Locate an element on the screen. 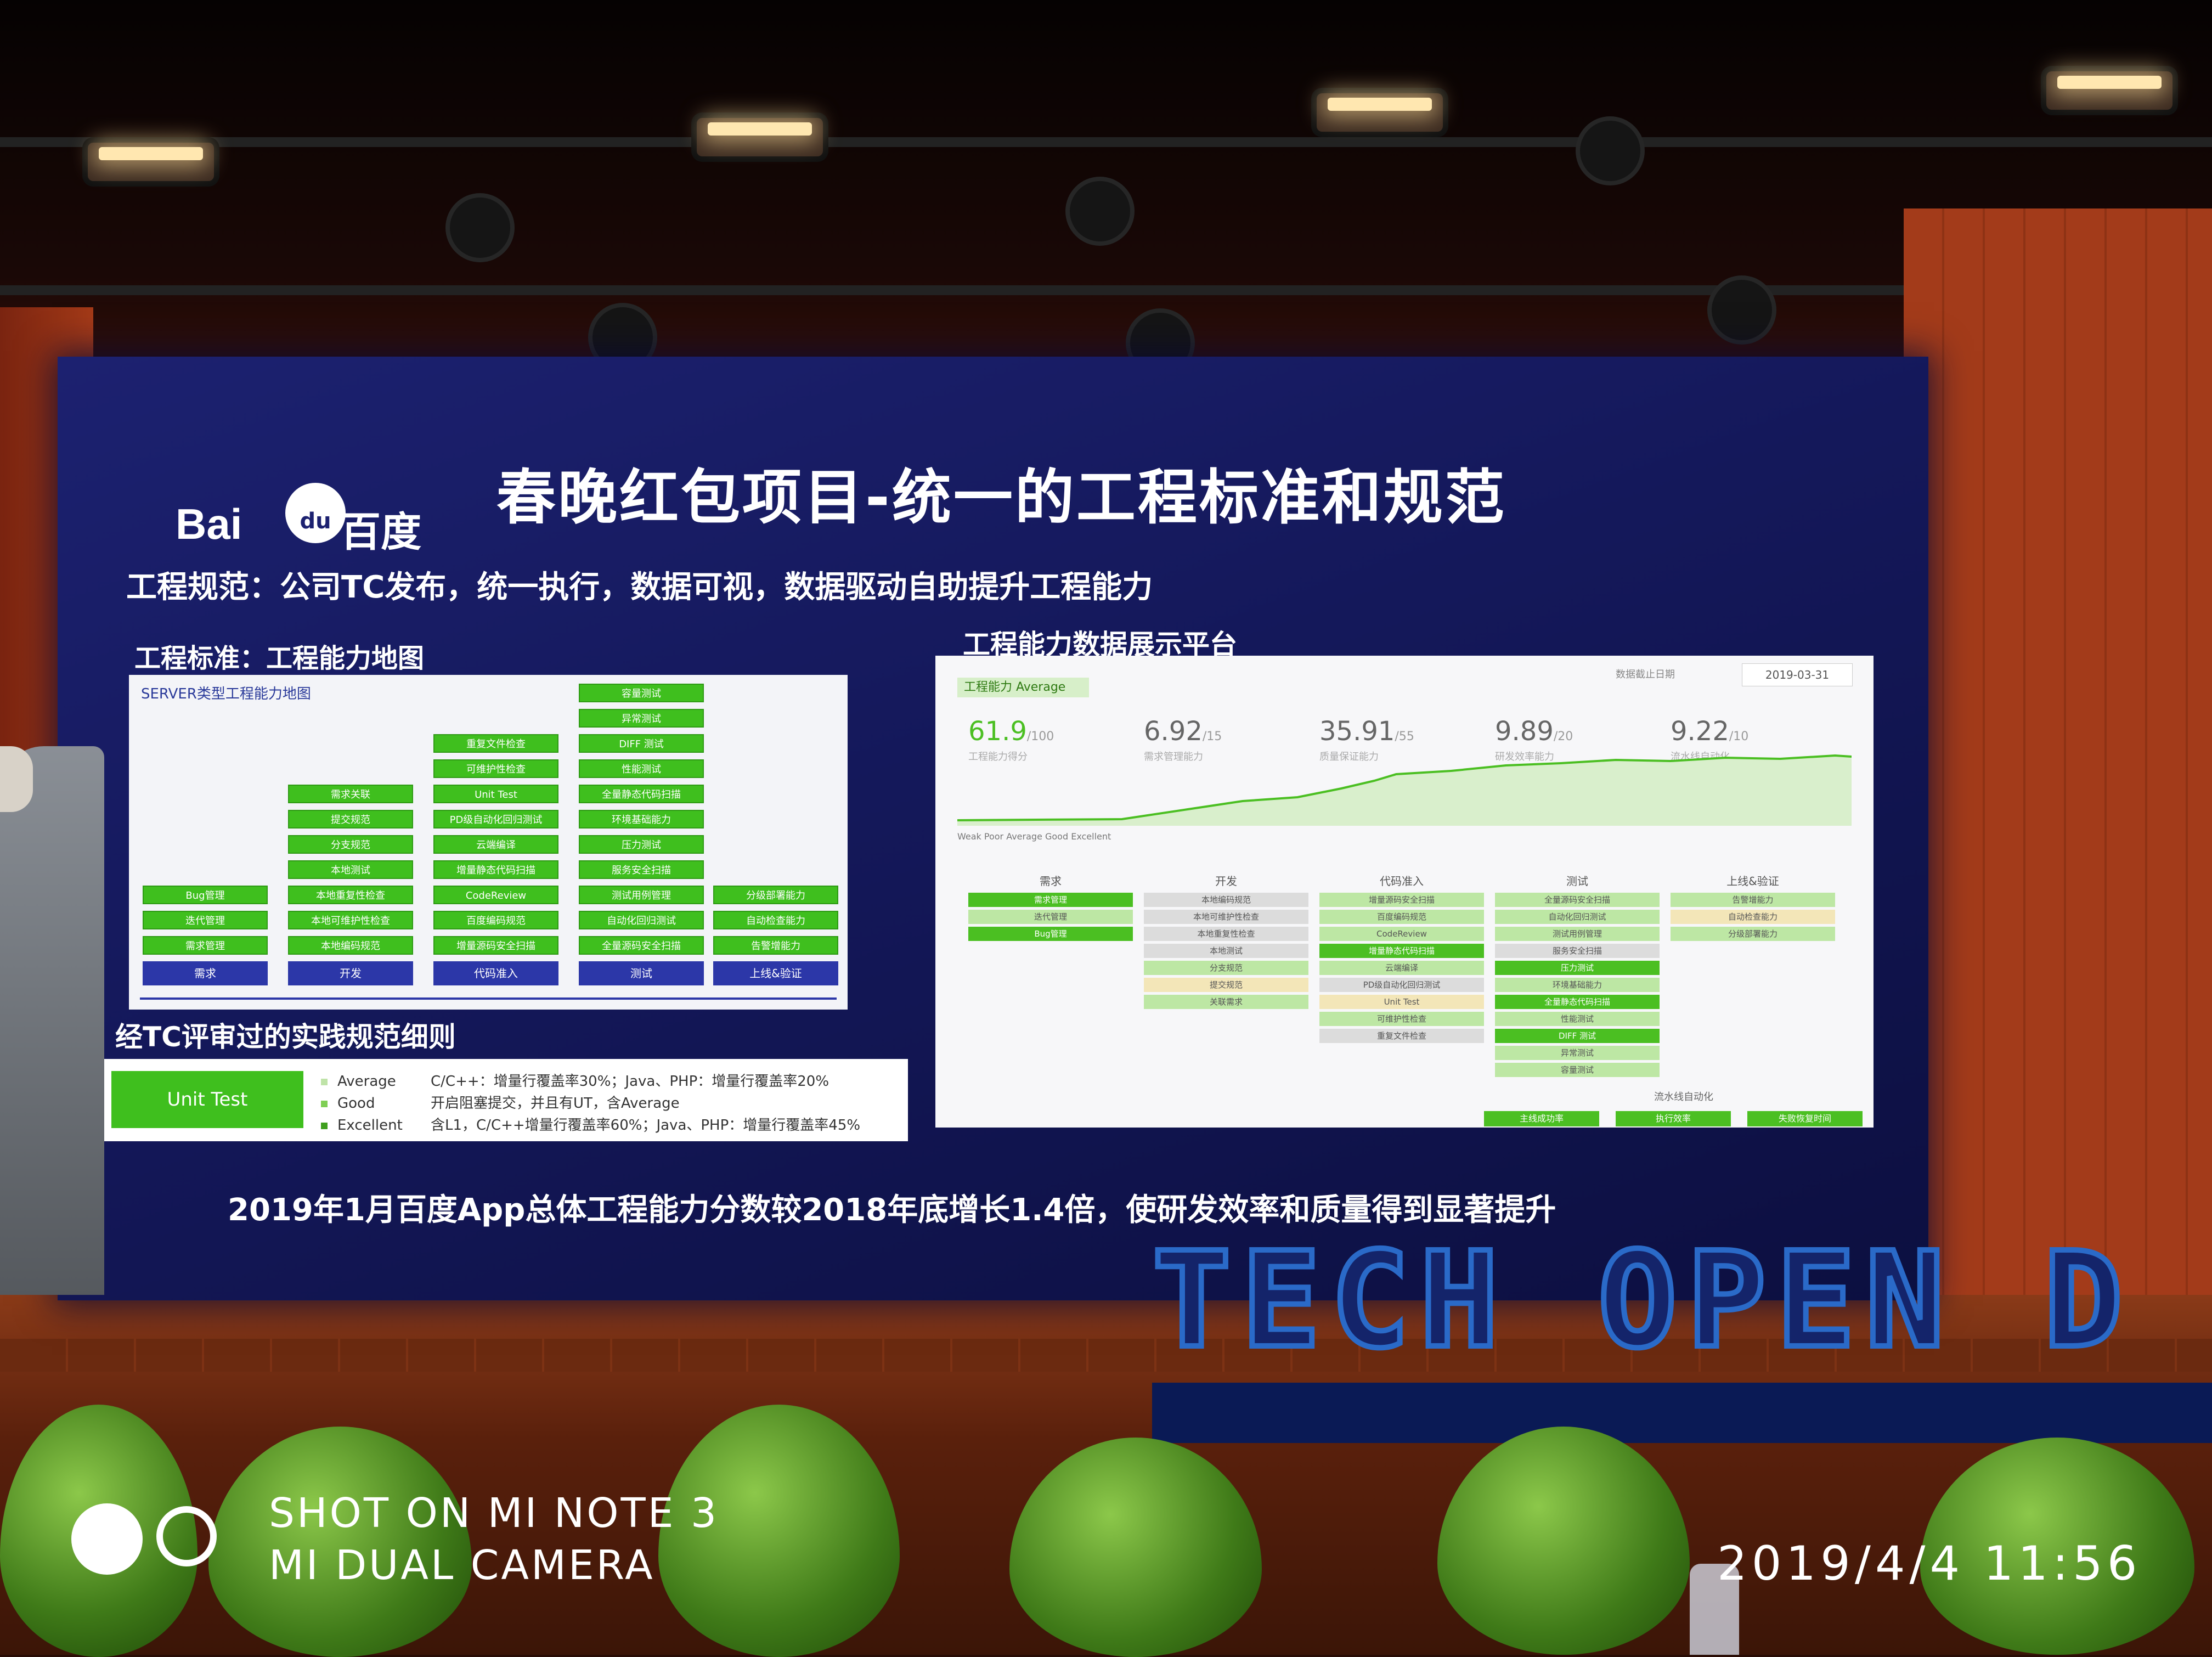 The image size is (2212, 1657). platform-cell: 可维护性检查 is located at coordinates (1401, 1019).